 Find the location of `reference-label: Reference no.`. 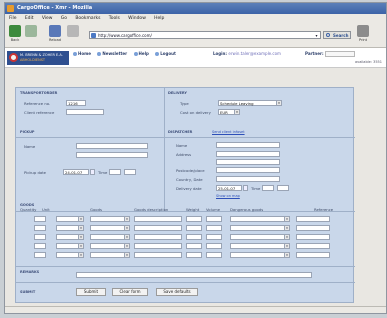

reference-label: Reference no. is located at coordinates (37, 103).